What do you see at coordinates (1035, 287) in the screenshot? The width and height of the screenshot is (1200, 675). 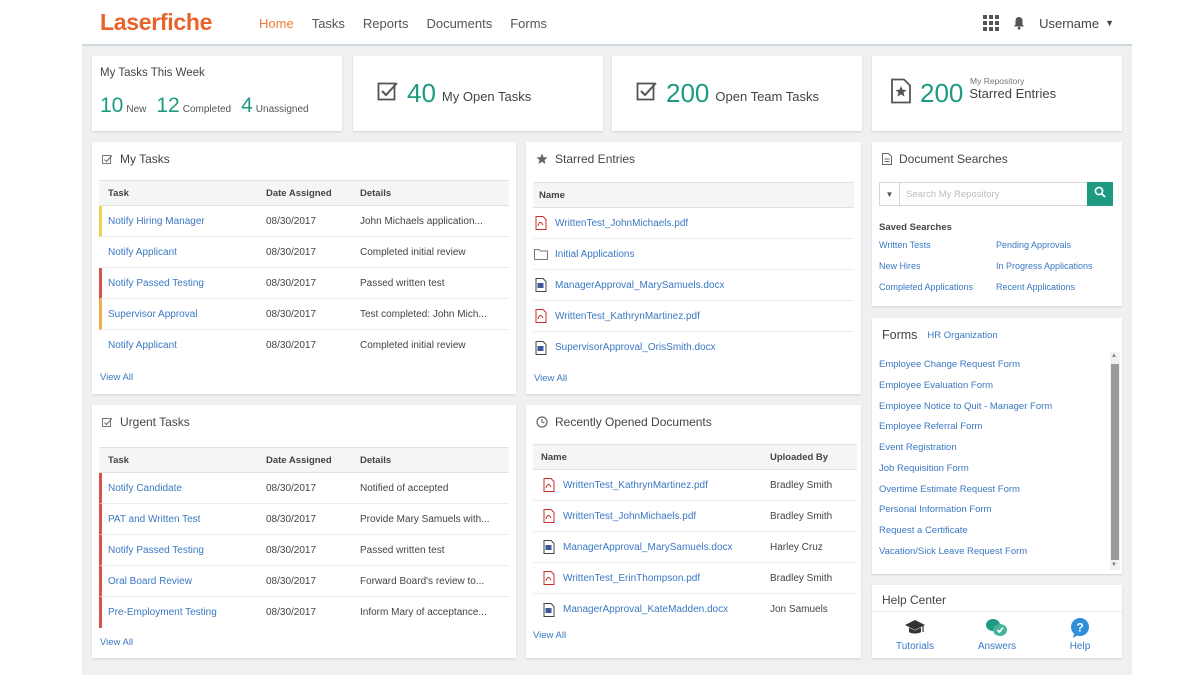 I see `saved-search-link: Recent Applications` at bounding box center [1035, 287].